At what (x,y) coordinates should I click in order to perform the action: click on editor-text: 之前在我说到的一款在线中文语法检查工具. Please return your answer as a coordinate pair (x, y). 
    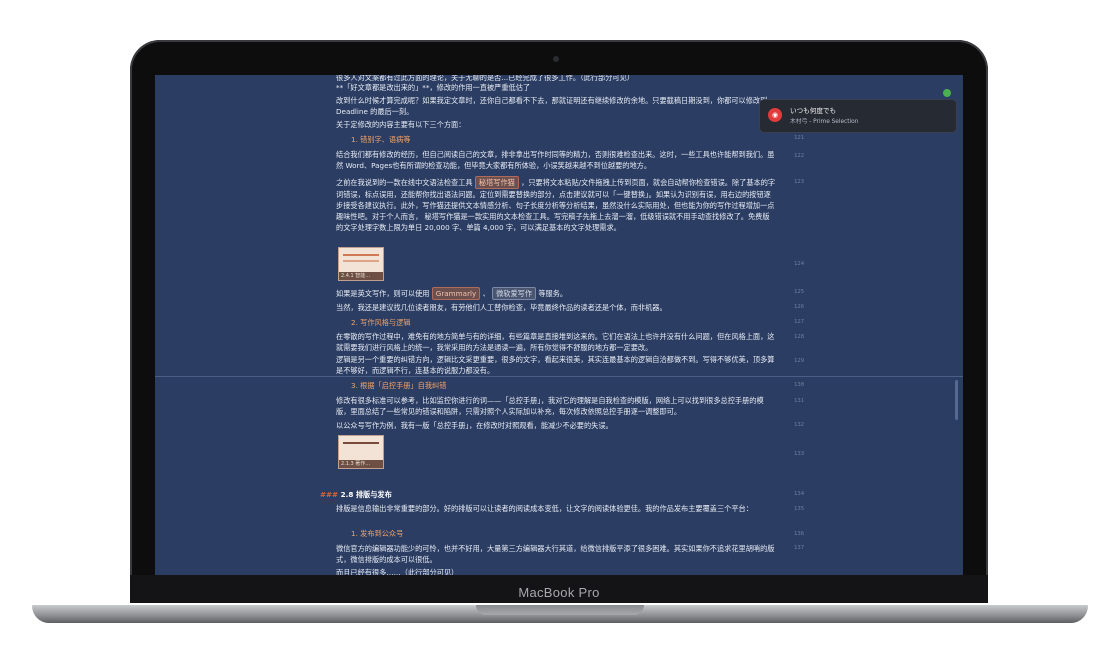
    Looking at the image, I should click on (404, 182).